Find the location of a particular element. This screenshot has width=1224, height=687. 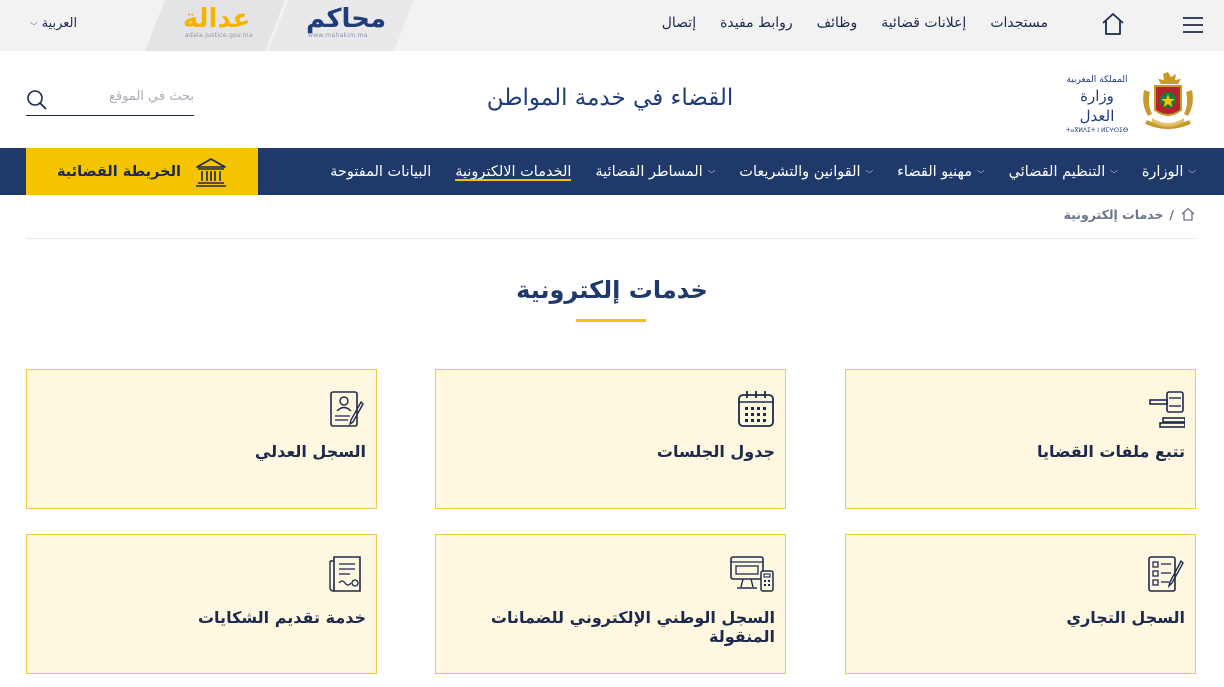

courthouse-icon is located at coordinates (211, 172).